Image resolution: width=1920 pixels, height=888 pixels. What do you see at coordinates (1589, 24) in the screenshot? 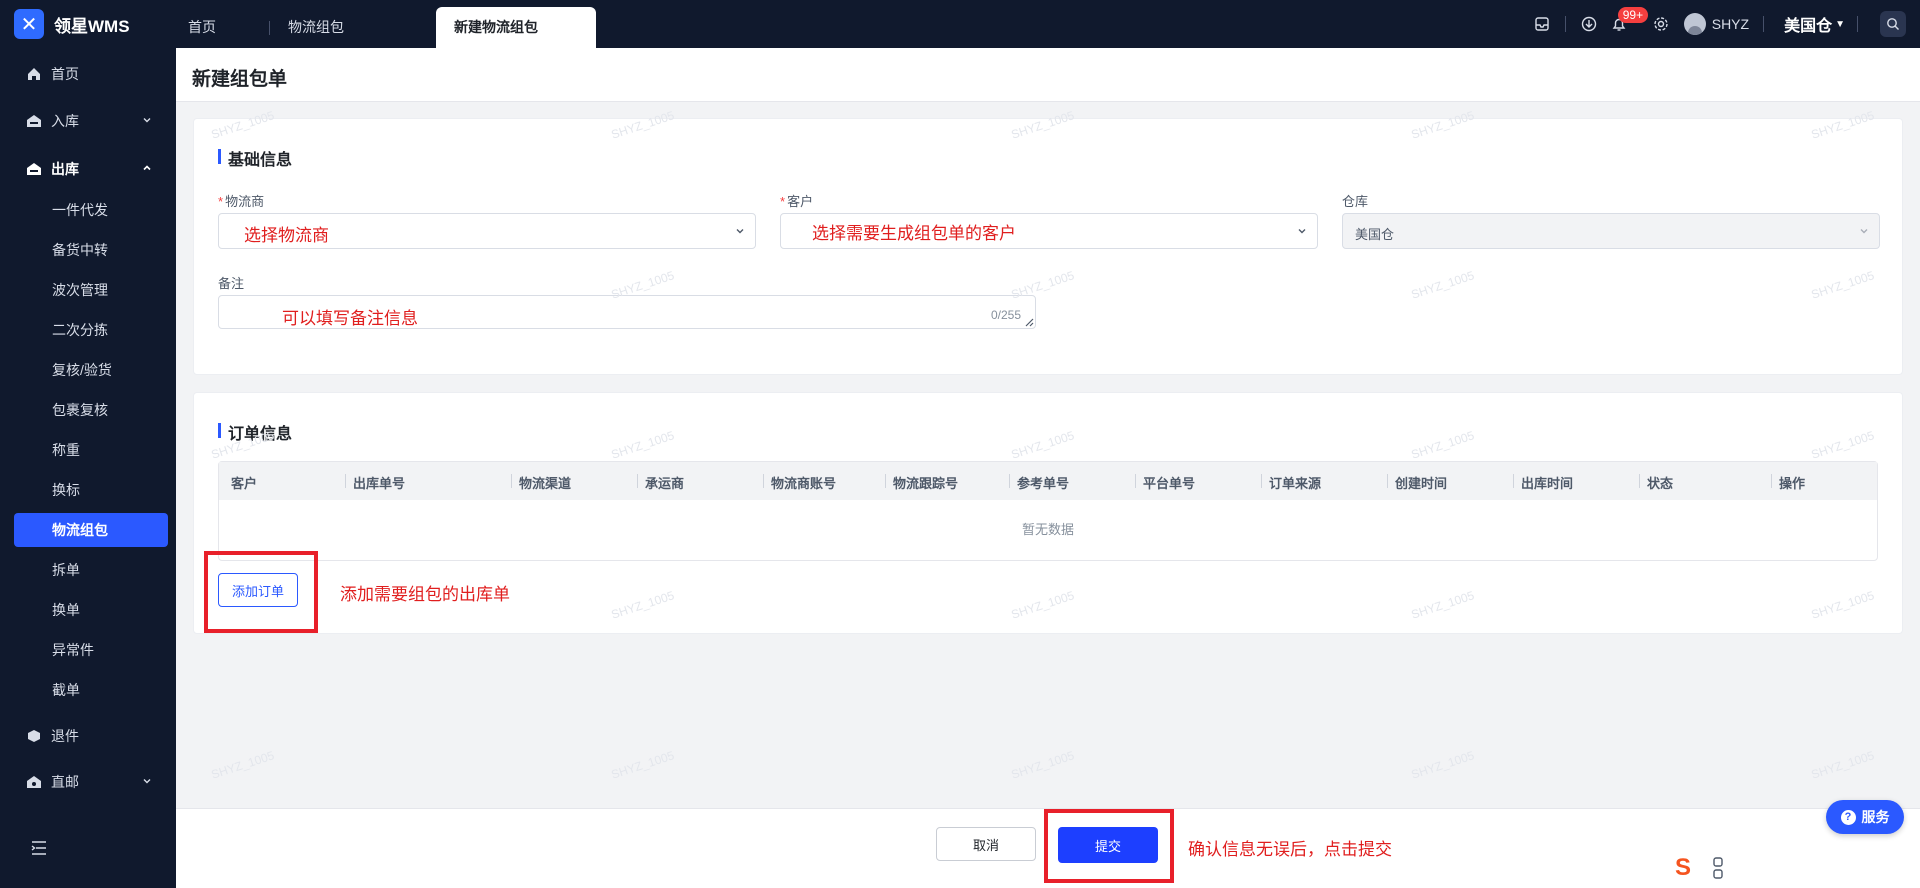
I see `download-icon` at bounding box center [1589, 24].